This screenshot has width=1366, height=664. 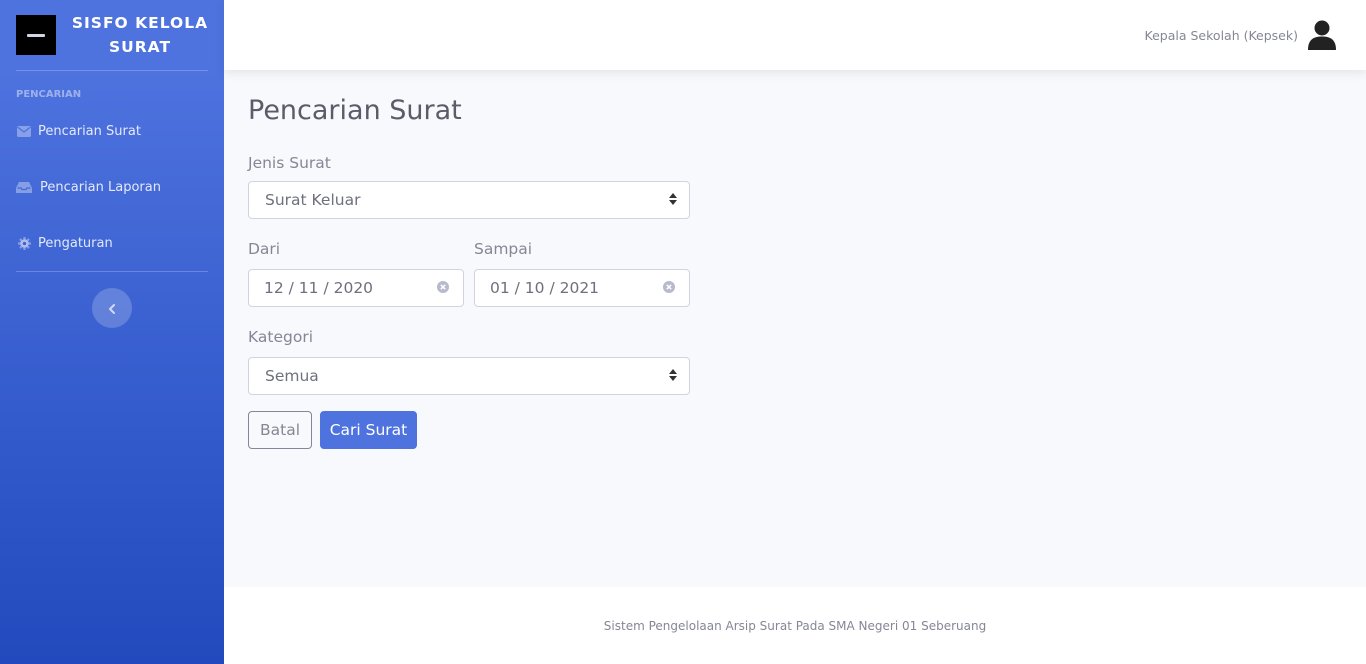 I want to click on sampai-date-input: 01 / 10 / 2021, so click(x=582, y=288).